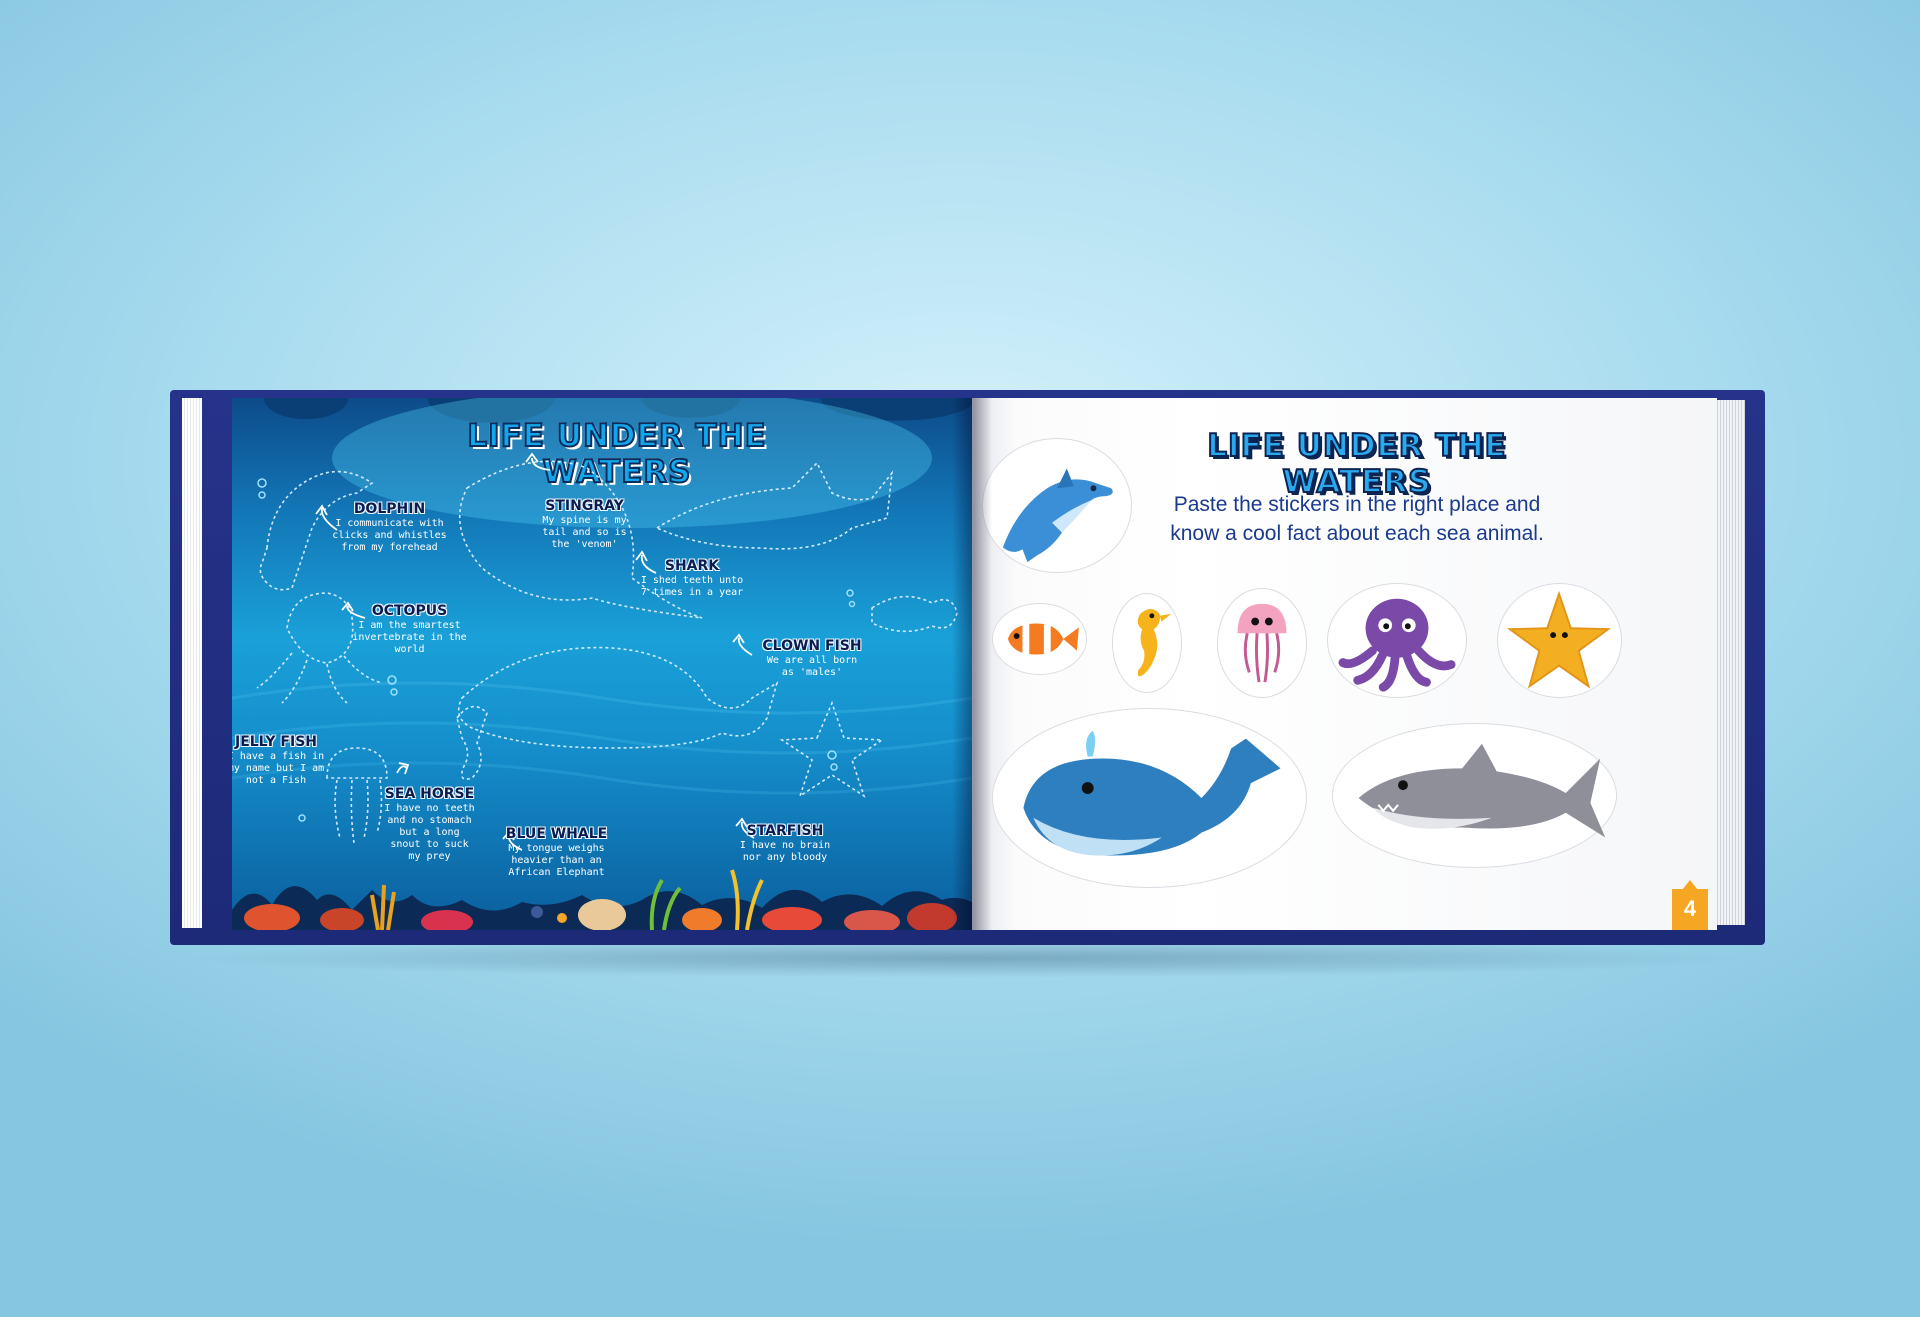  What do you see at coordinates (1149, 798) in the screenshot?
I see `whale-sticker-icon` at bounding box center [1149, 798].